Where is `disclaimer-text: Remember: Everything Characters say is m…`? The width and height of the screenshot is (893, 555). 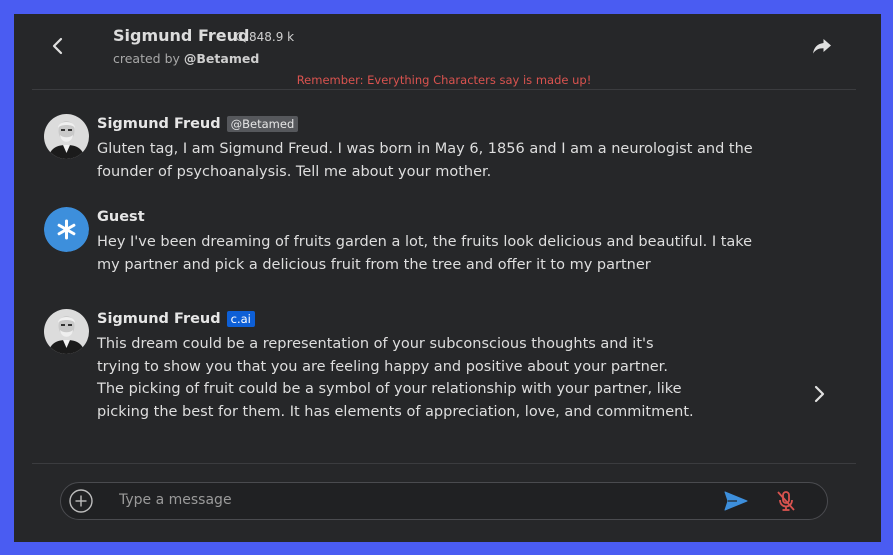 disclaimer-text: Remember: Everything Characters say is m… is located at coordinates (444, 80).